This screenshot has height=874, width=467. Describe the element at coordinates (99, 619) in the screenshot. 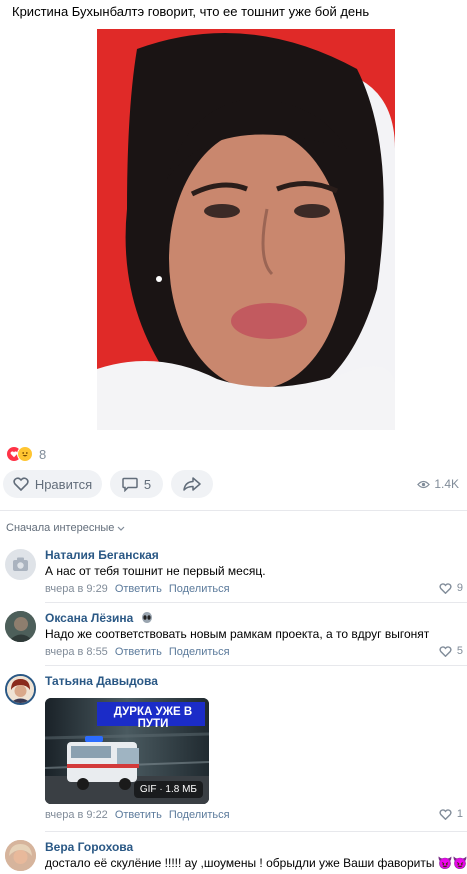

I see `comment-author: Оксана Лёзина` at that location.